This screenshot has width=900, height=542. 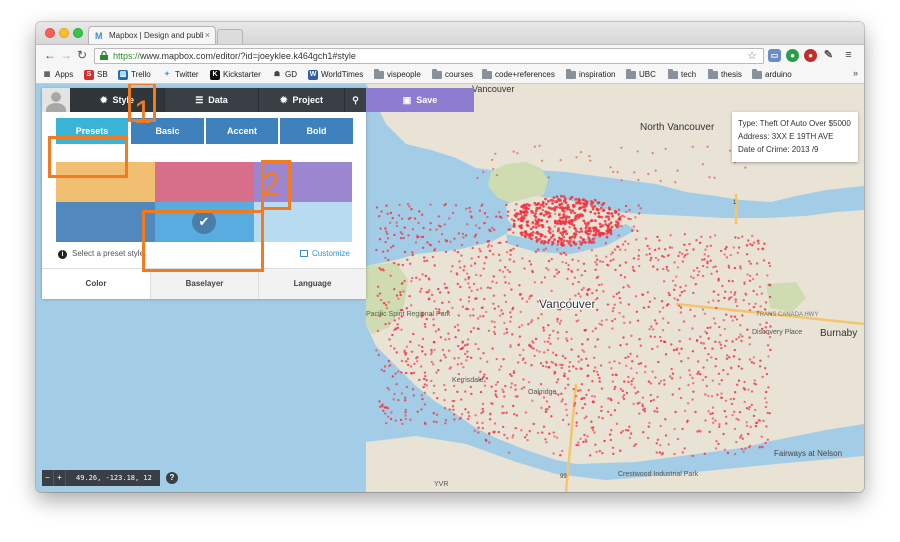 I want to click on bookmark-trello: ▥ Trello, so click(x=134, y=75).